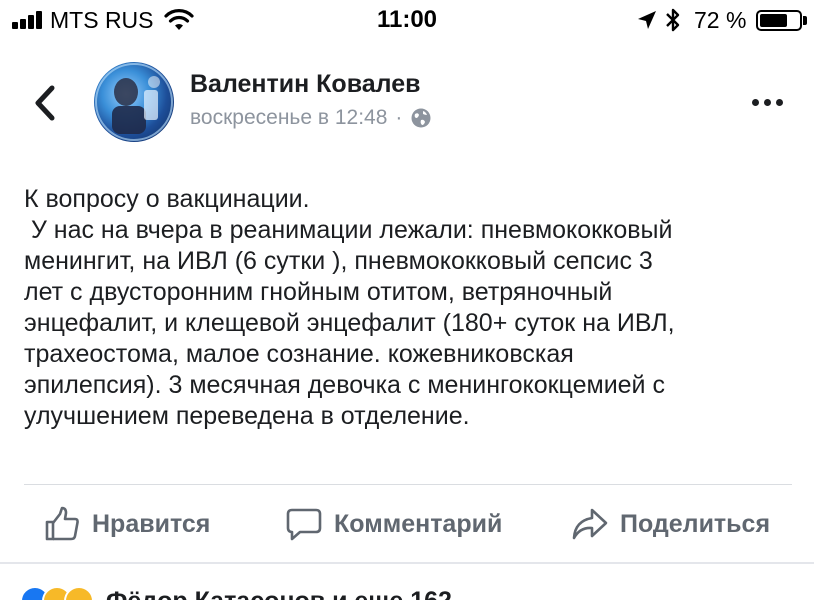 This screenshot has height=600, width=814. What do you see at coordinates (151, 523) in the screenshot?
I see `like-label: Нравится` at bounding box center [151, 523].